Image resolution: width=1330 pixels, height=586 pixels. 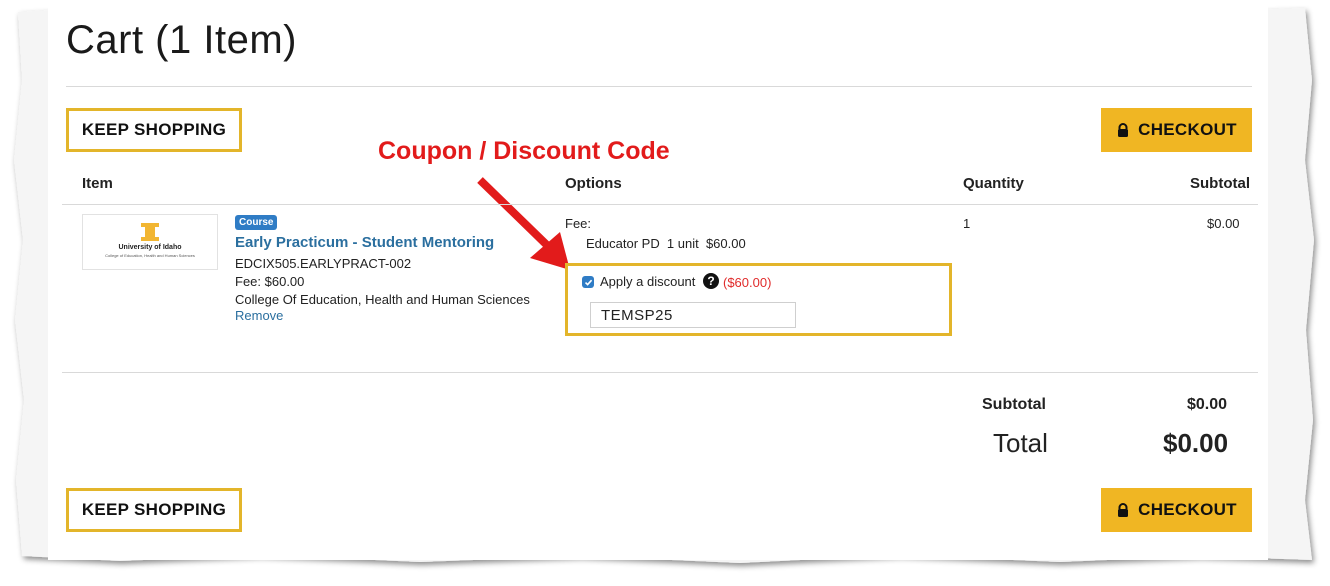 I want to click on checkout-button-top: CHECKOUT, so click(x=1176, y=130).